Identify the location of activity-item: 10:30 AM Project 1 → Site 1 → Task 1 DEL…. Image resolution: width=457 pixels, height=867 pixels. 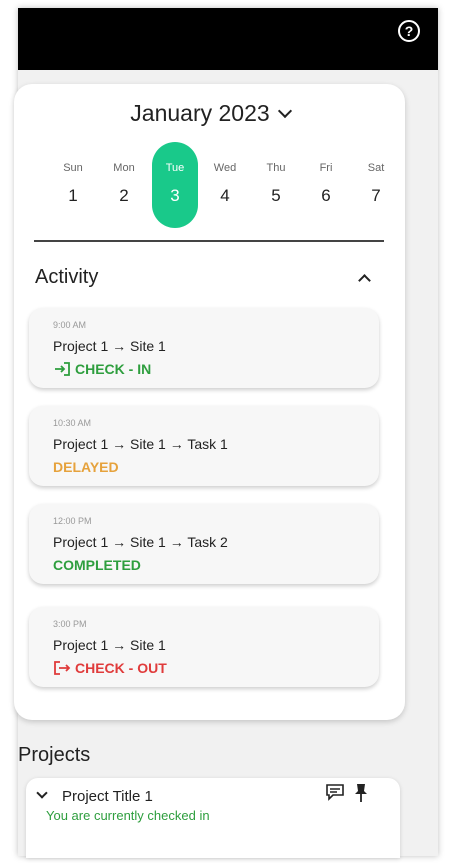
(204, 446).